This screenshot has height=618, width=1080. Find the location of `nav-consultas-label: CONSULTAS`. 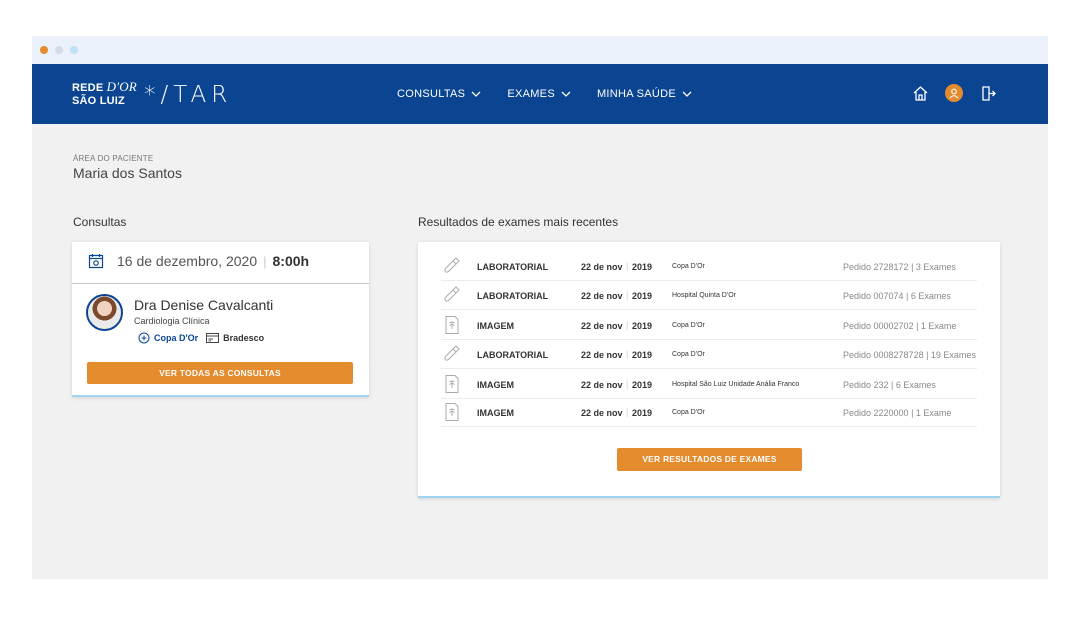

nav-consultas-label: CONSULTAS is located at coordinates (431, 94).